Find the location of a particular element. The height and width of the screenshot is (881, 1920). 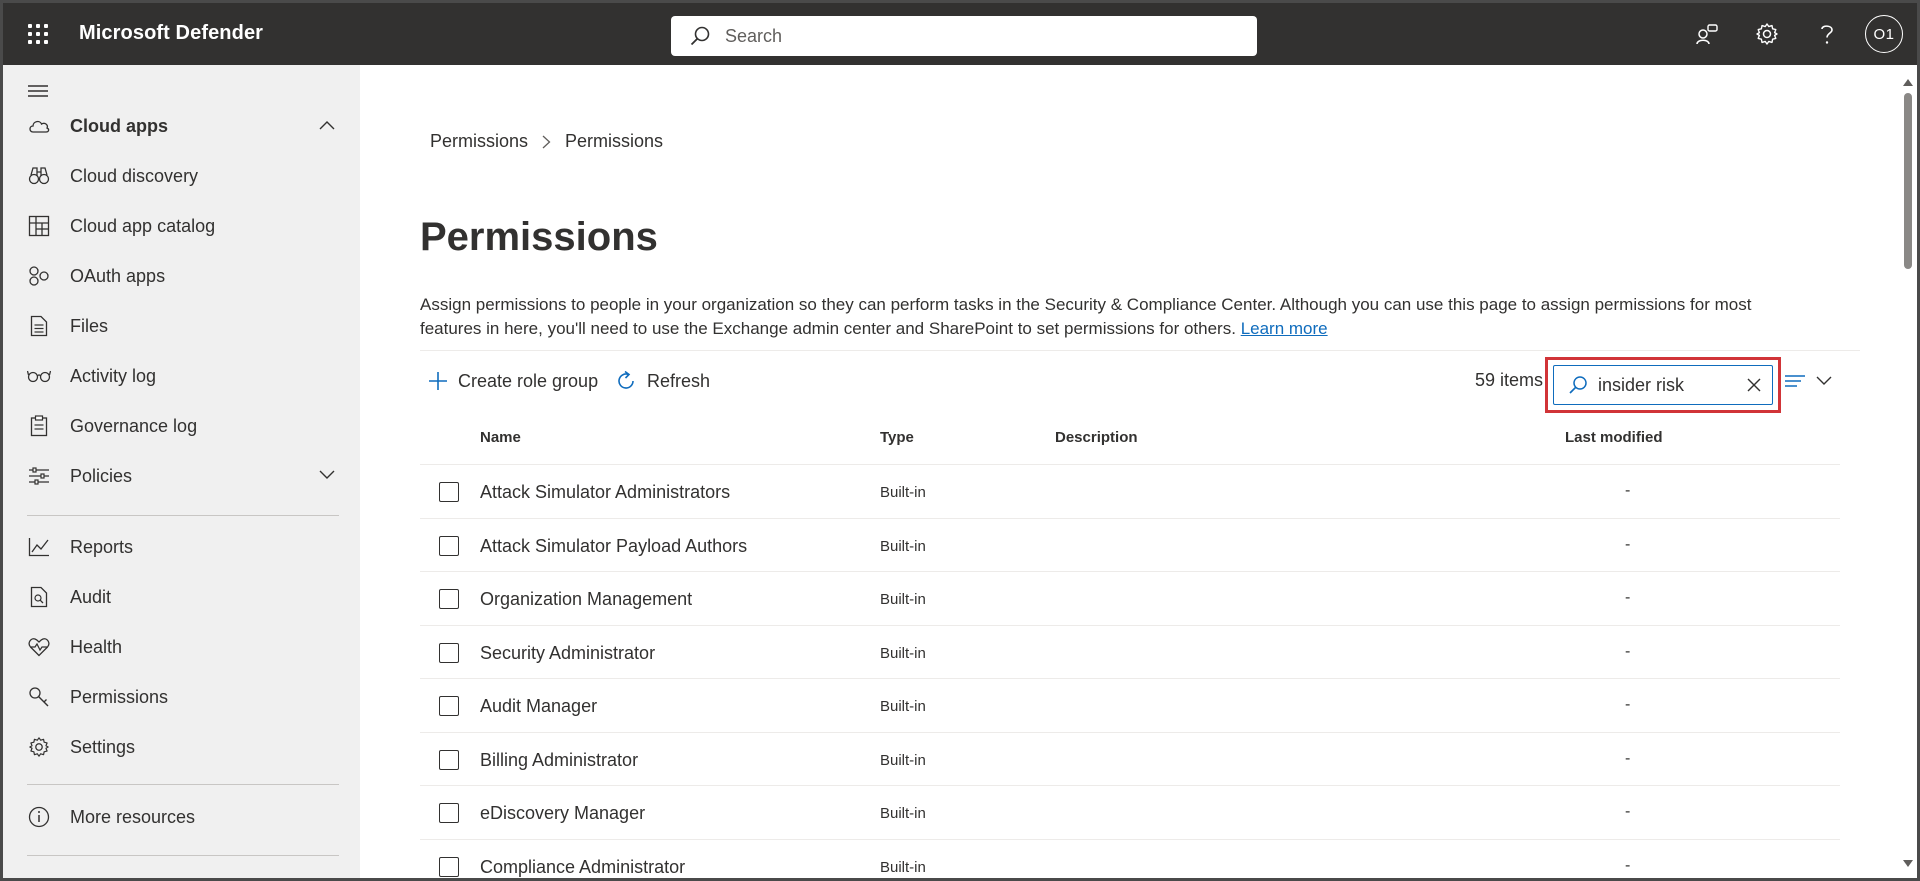

settings-button is located at coordinates (1767, 34).